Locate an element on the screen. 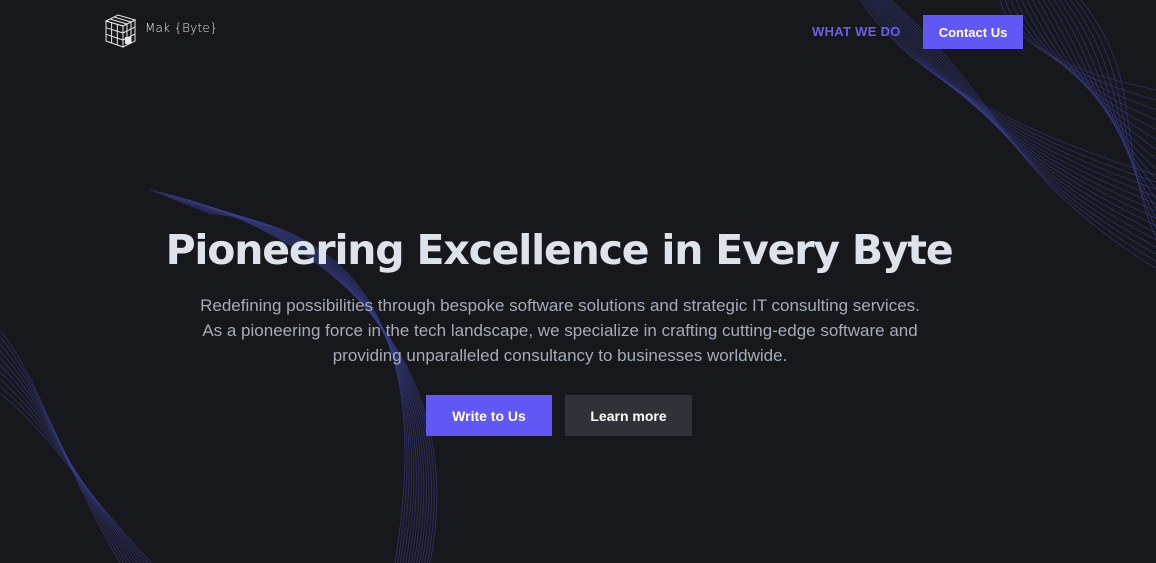 The height and width of the screenshot is (563, 1156). learn-more-button: Learn more is located at coordinates (628, 415).